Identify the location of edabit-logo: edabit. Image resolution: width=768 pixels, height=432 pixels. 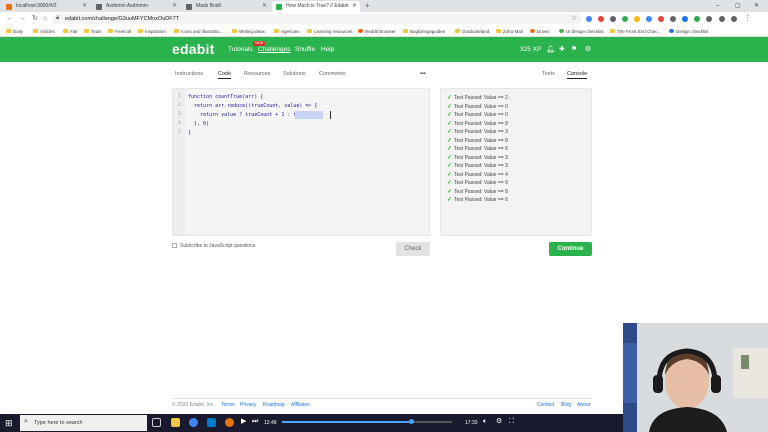
(193, 49).